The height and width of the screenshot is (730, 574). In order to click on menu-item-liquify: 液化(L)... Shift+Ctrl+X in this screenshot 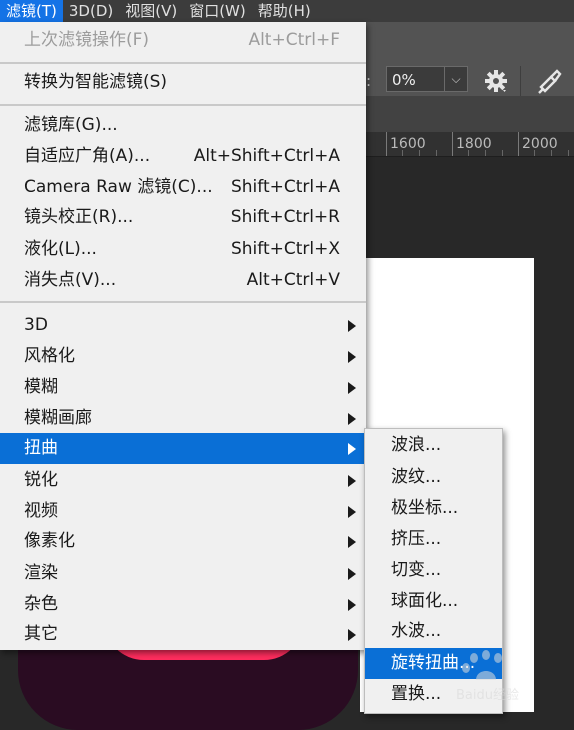, I will do `click(183, 249)`.